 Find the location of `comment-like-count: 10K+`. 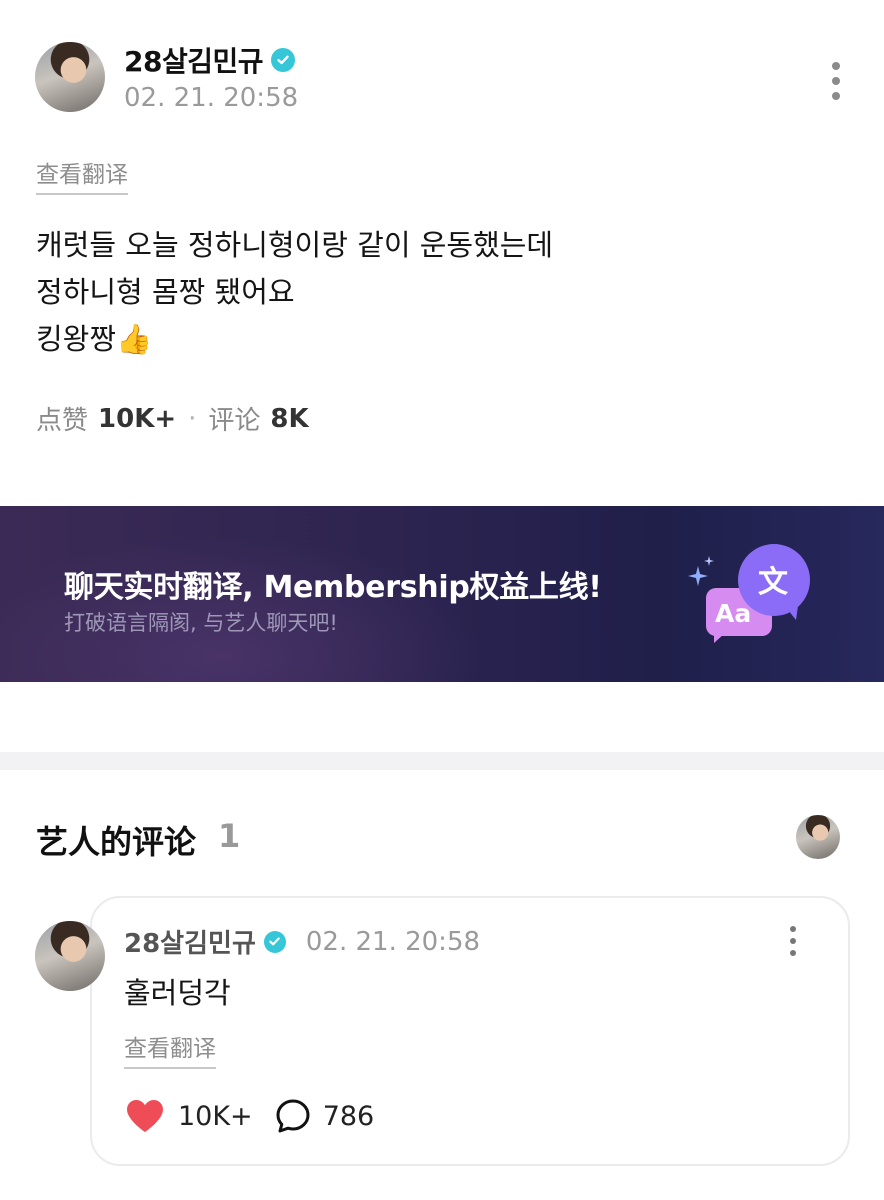

comment-like-count: 10K+ is located at coordinates (215, 1116).